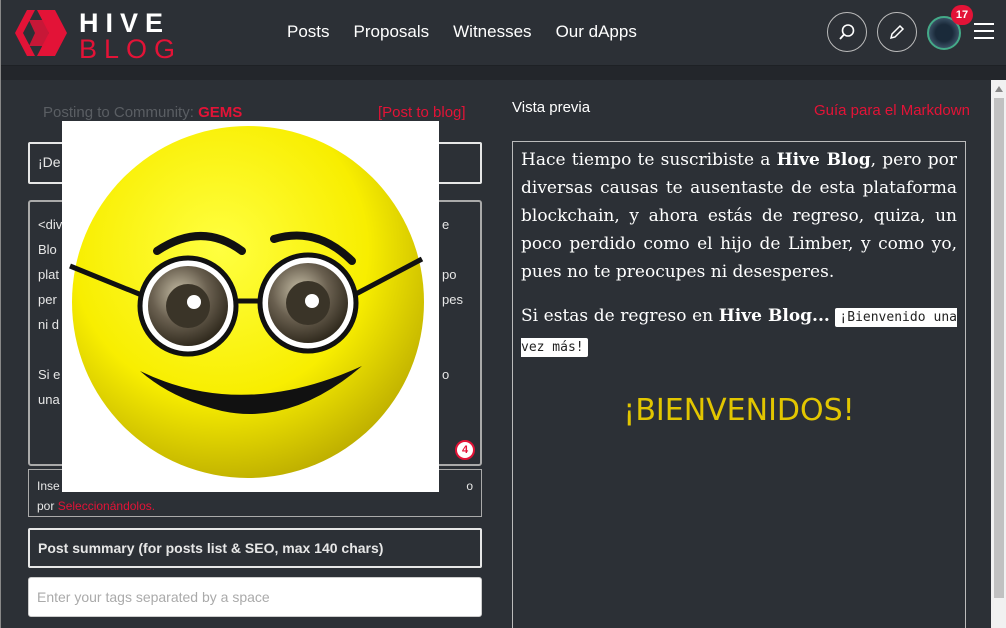  I want to click on logo-wordmark: HIVE BLOG, so click(131, 36).